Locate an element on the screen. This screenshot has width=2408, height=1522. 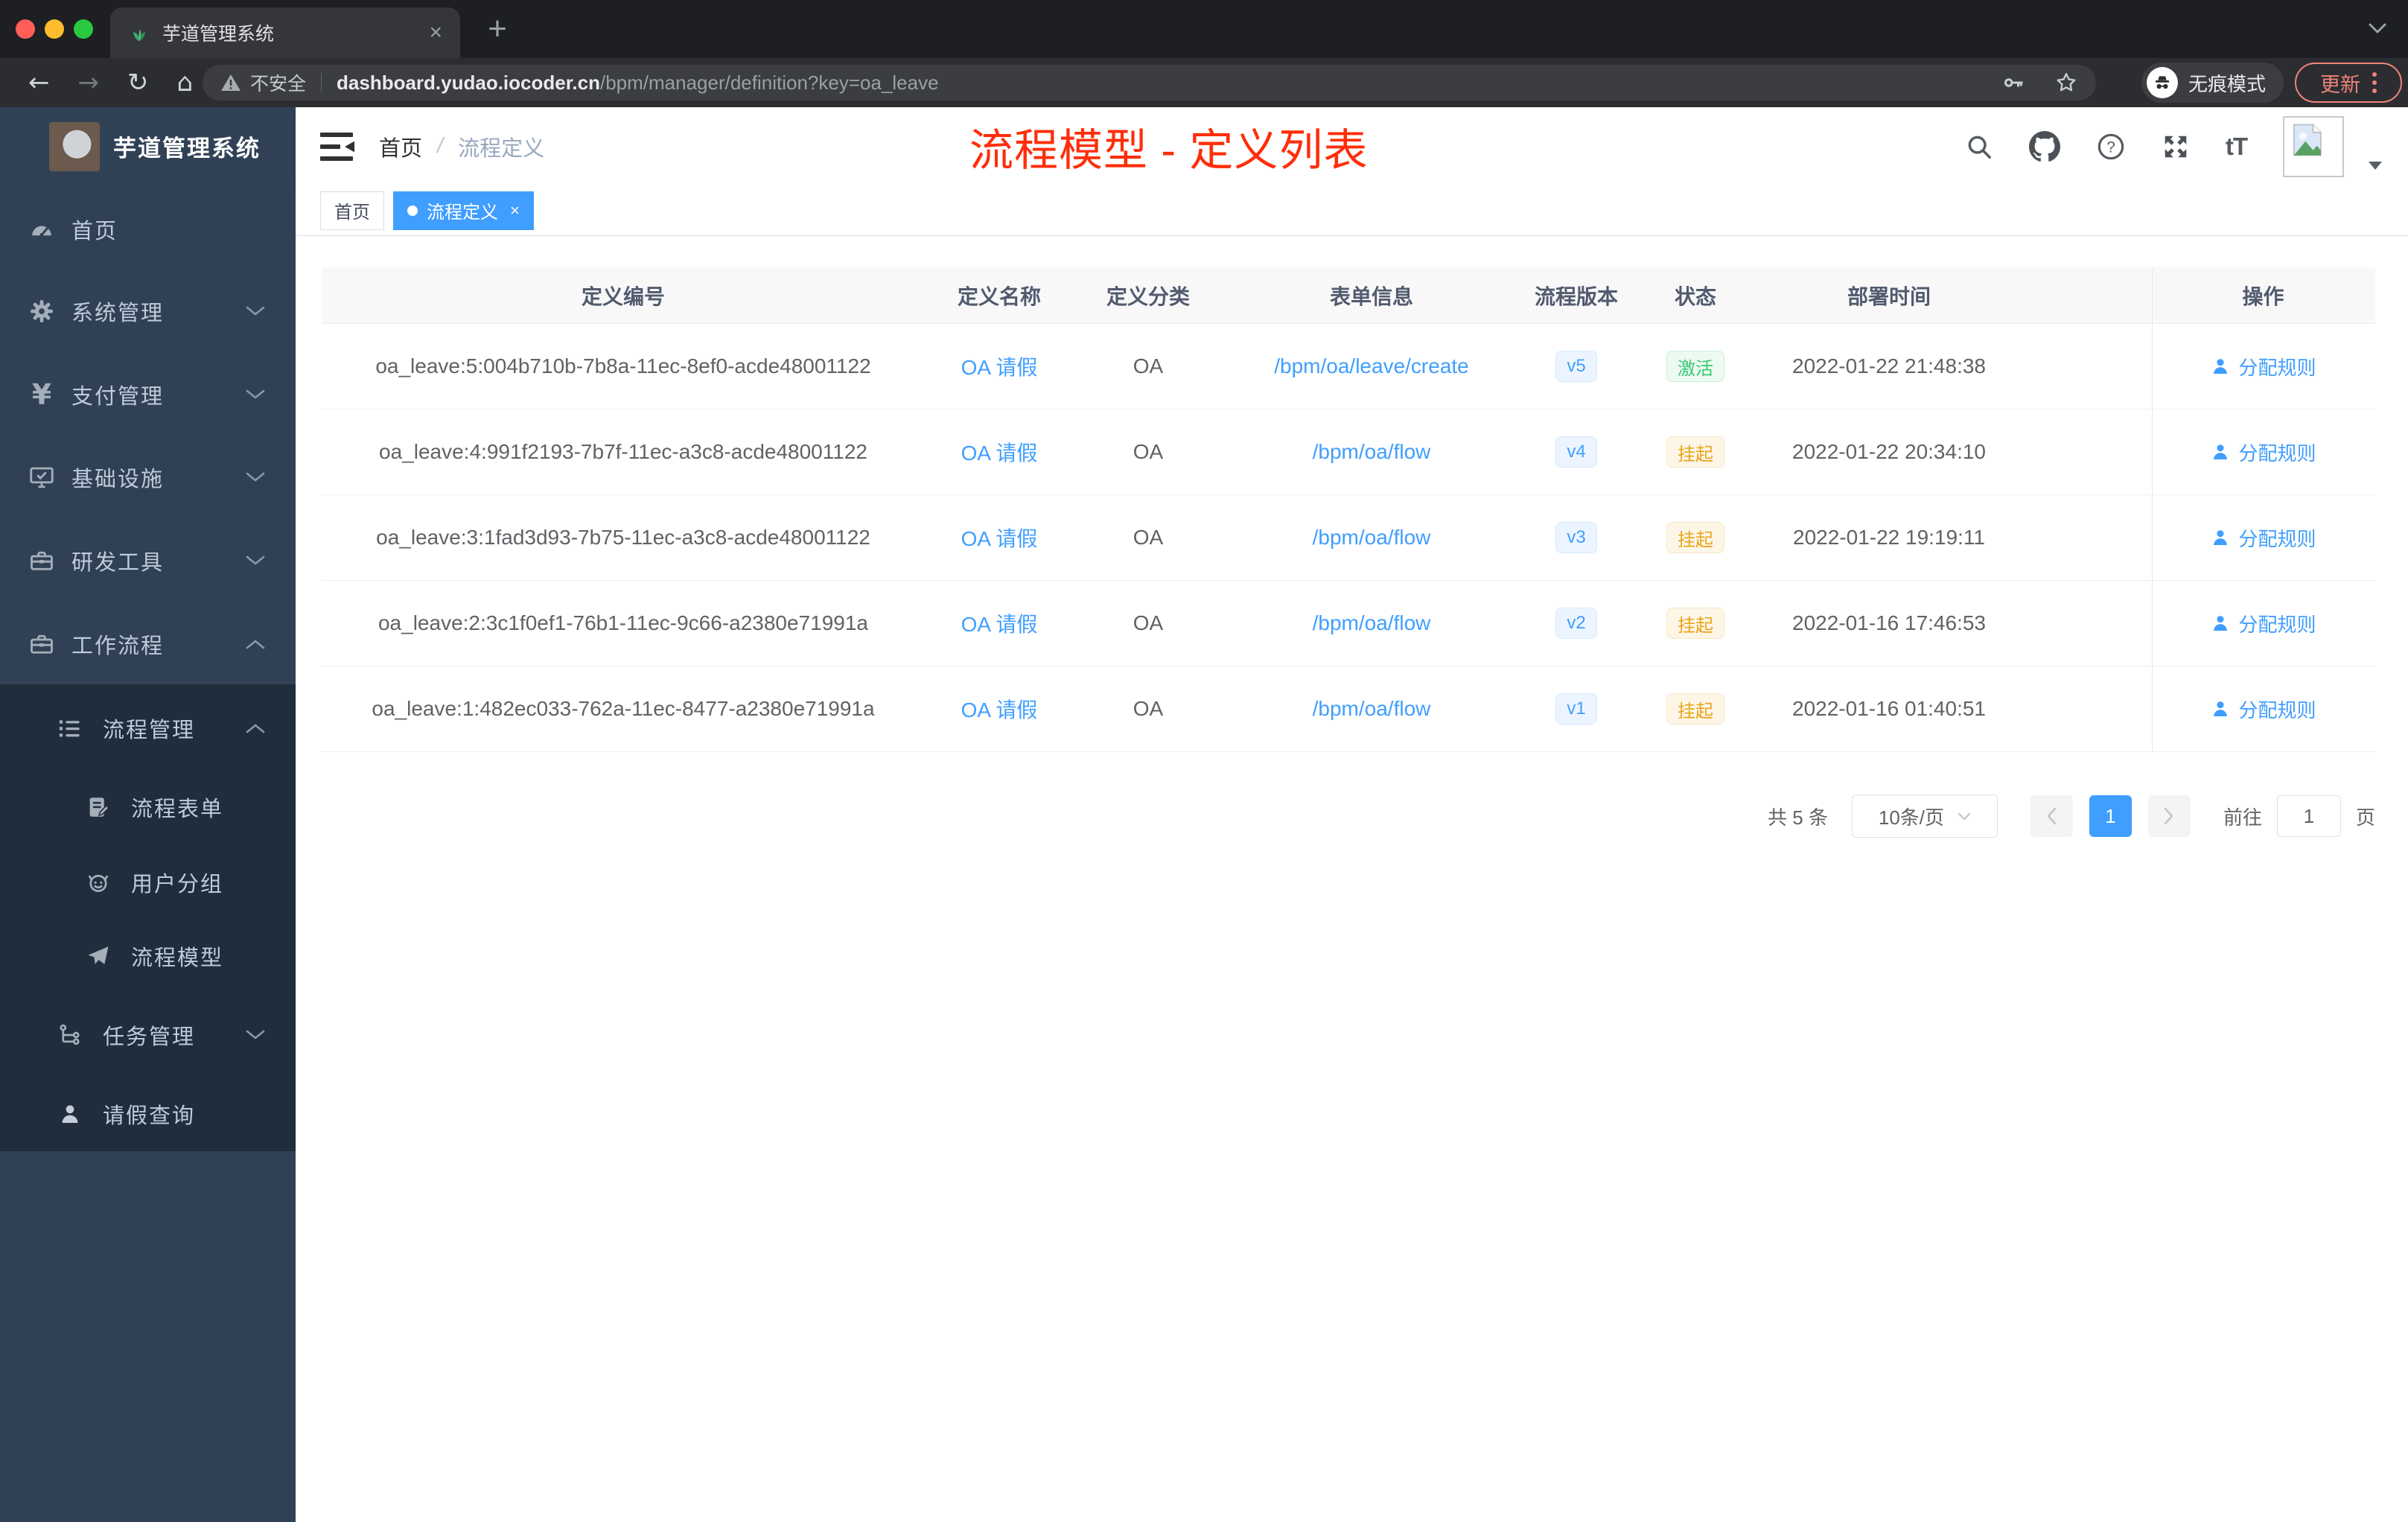
next-icon is located at coordinates (2169, 816).